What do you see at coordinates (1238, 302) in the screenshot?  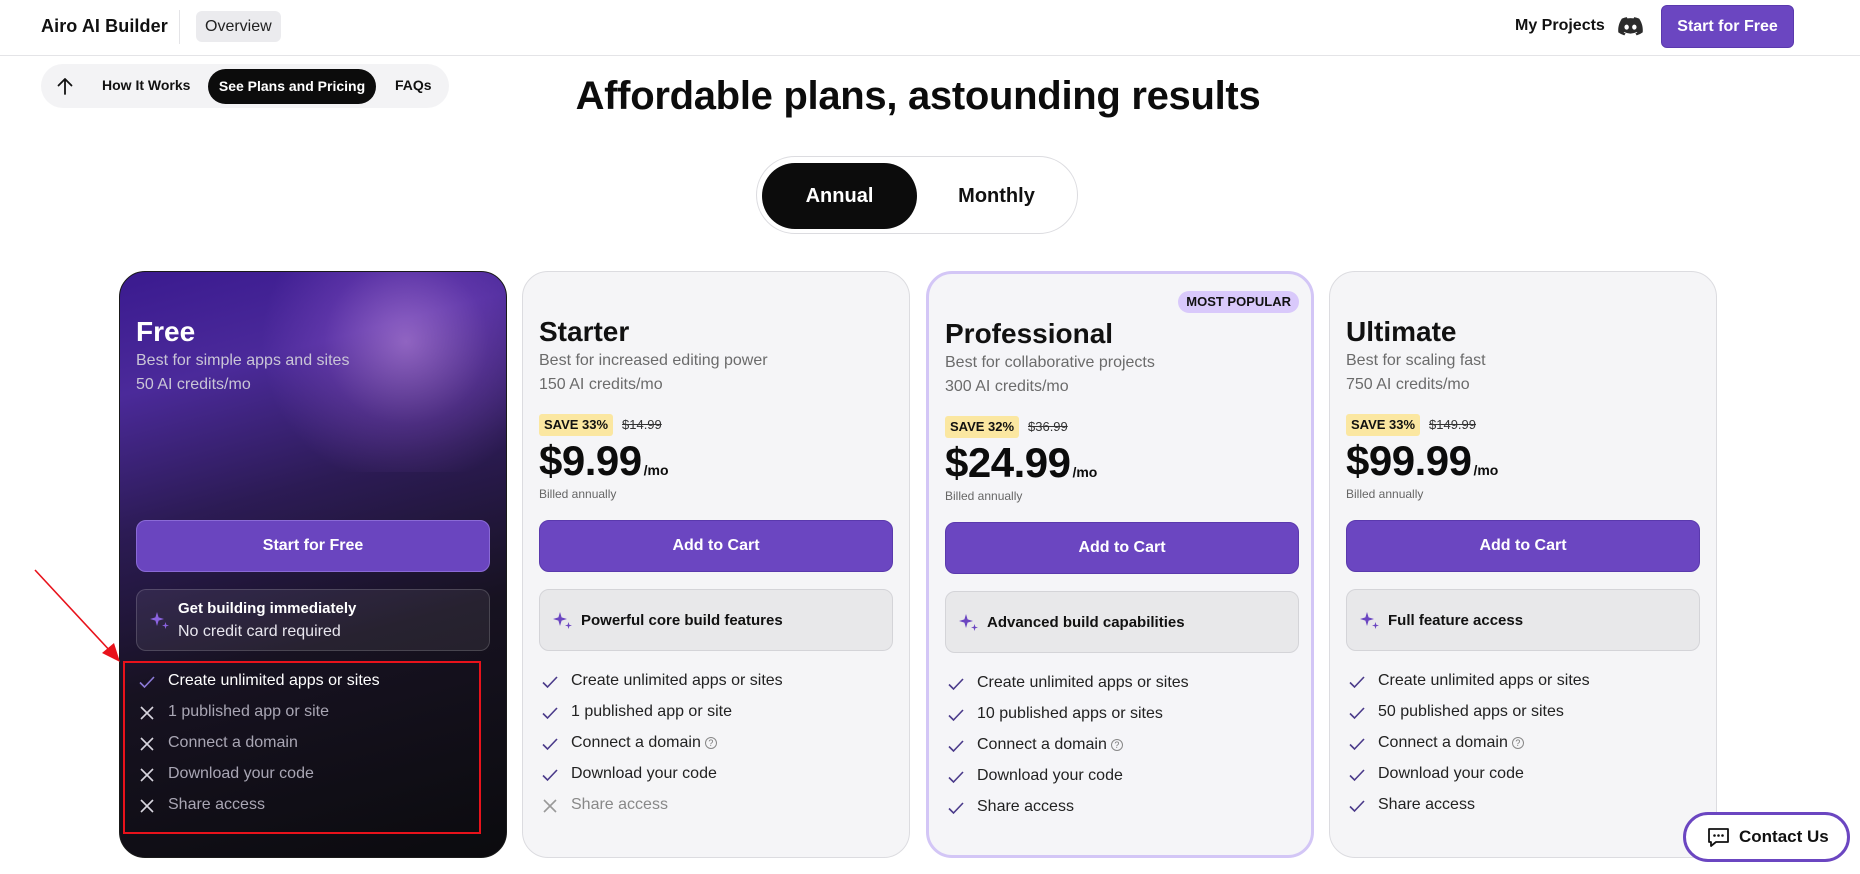 I see `most-popular-badge: MOST POPULAR` at bounding box center [1238, 302].